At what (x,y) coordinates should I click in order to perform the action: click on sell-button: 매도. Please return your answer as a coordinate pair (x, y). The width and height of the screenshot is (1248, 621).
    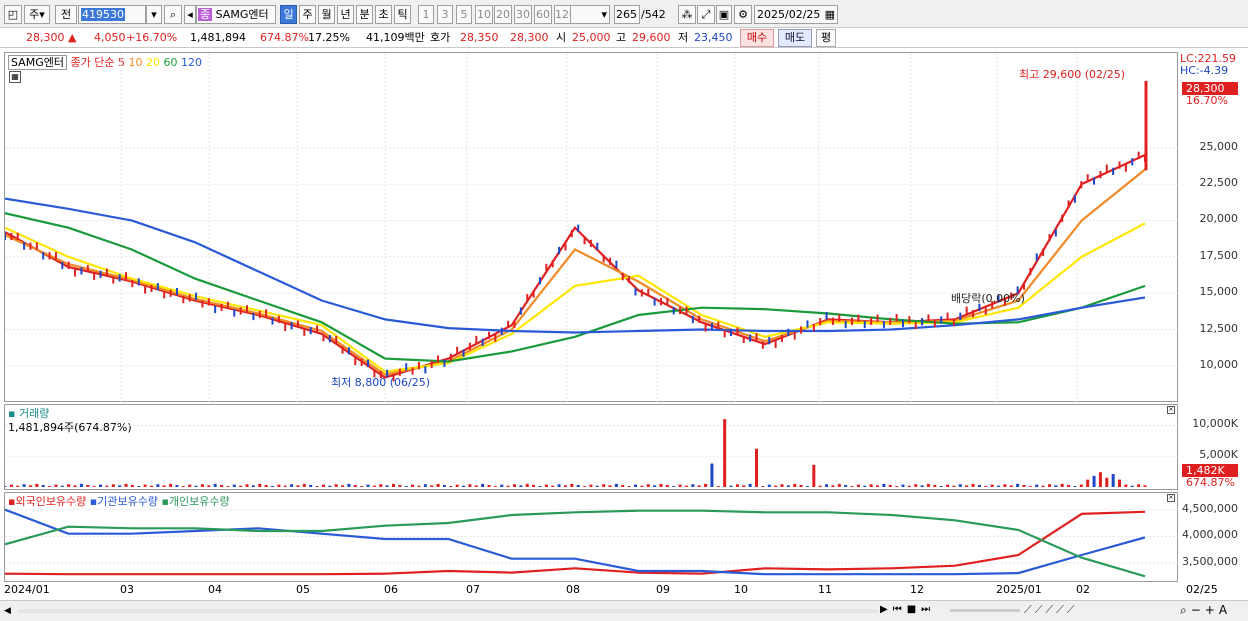
    Looking at the image, I should click on (795, 38).